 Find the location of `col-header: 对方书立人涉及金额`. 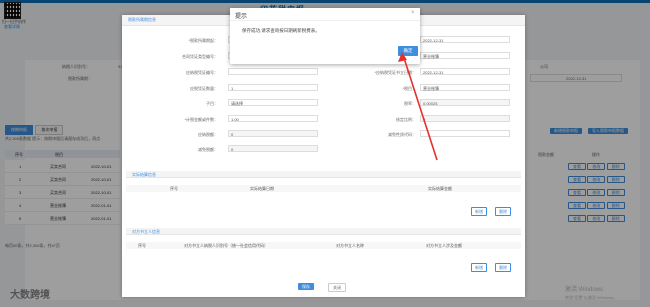

col-header: 对方书立人涉及金额 is located at coordinates (444, 245).